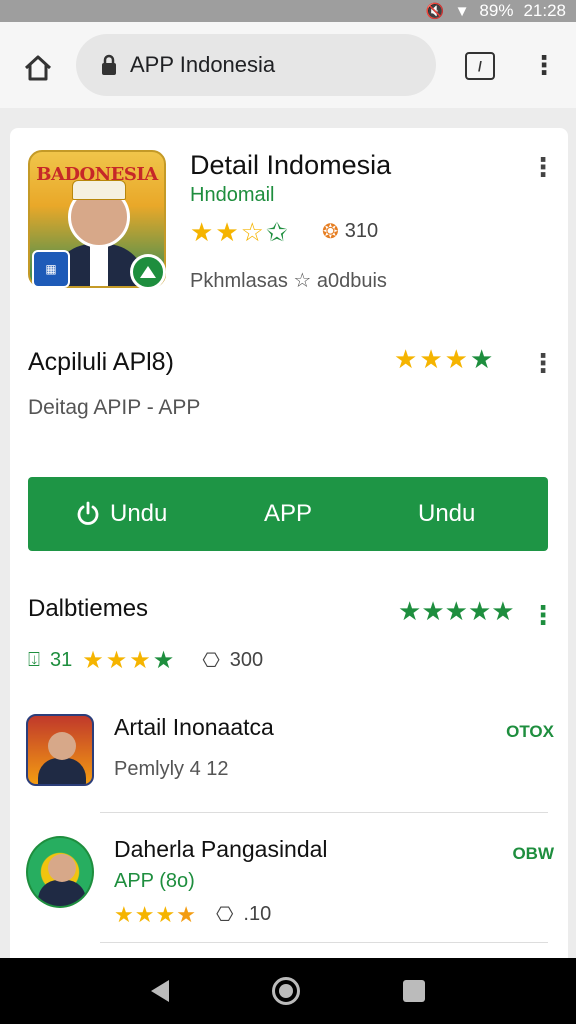  What do you see at coordinates (203, 64) in the screenshot?
I see `url-text: APP Indonesia` at bounding box center [203, 64].